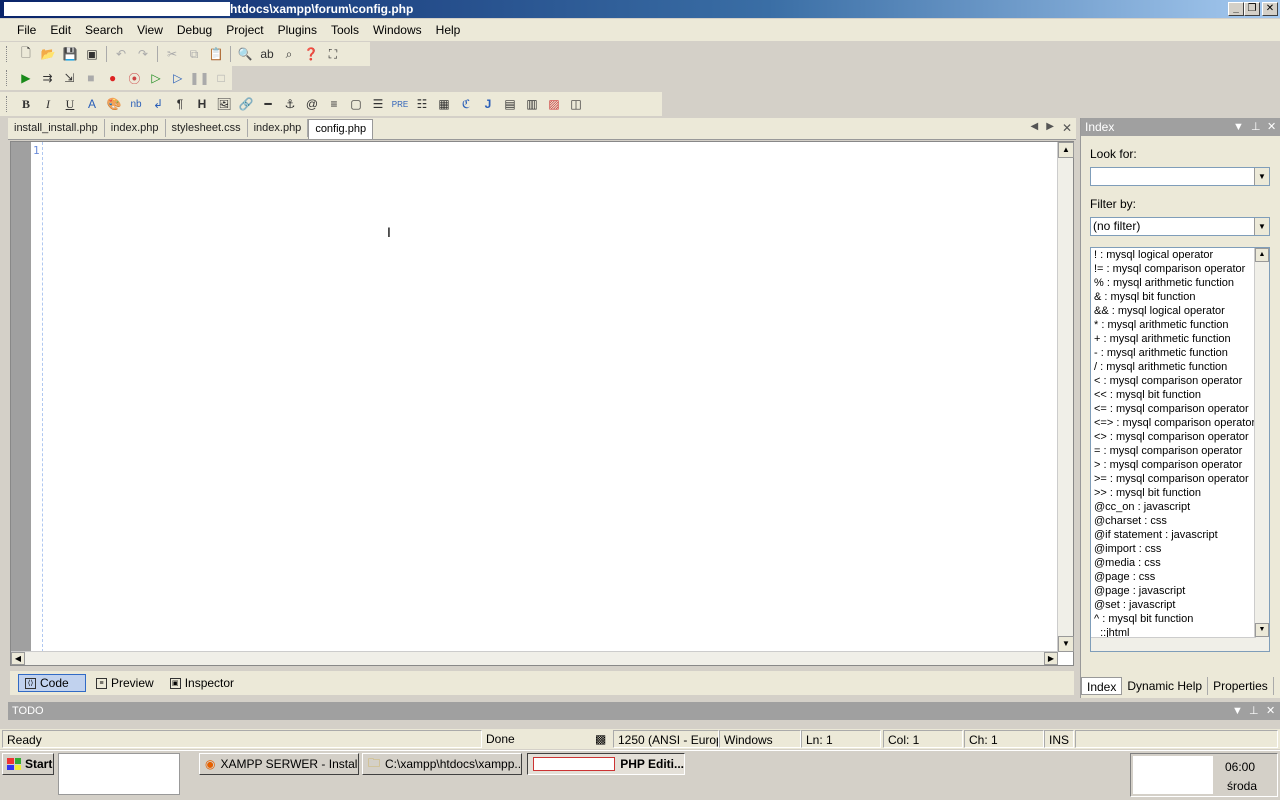  Describe the element at coordinates (1180, 297) in the screenshot. I see `index-list-item: & : mysql bit function` at that location.